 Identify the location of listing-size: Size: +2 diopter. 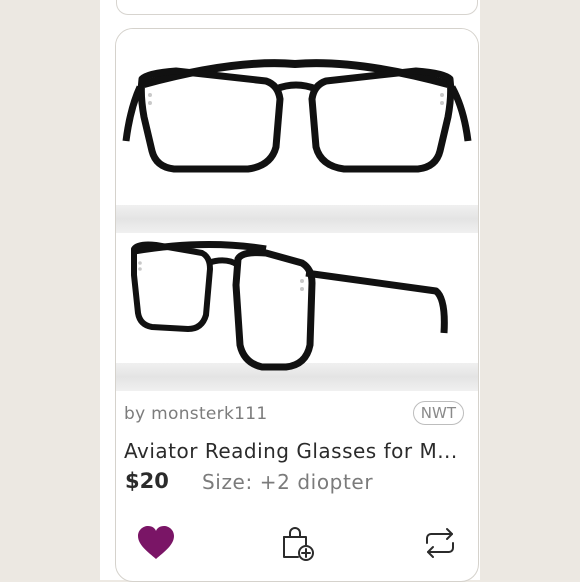
(287, 482).